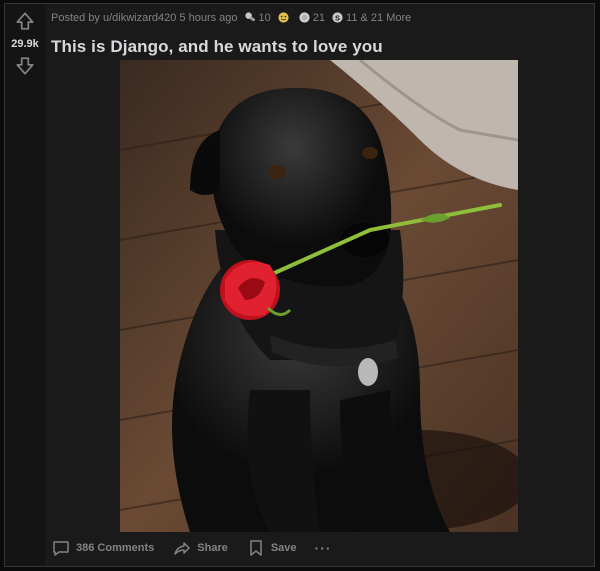 The height and width of the screenshot is (571, 600). I want to click on comment-icon, so click(61, 548).